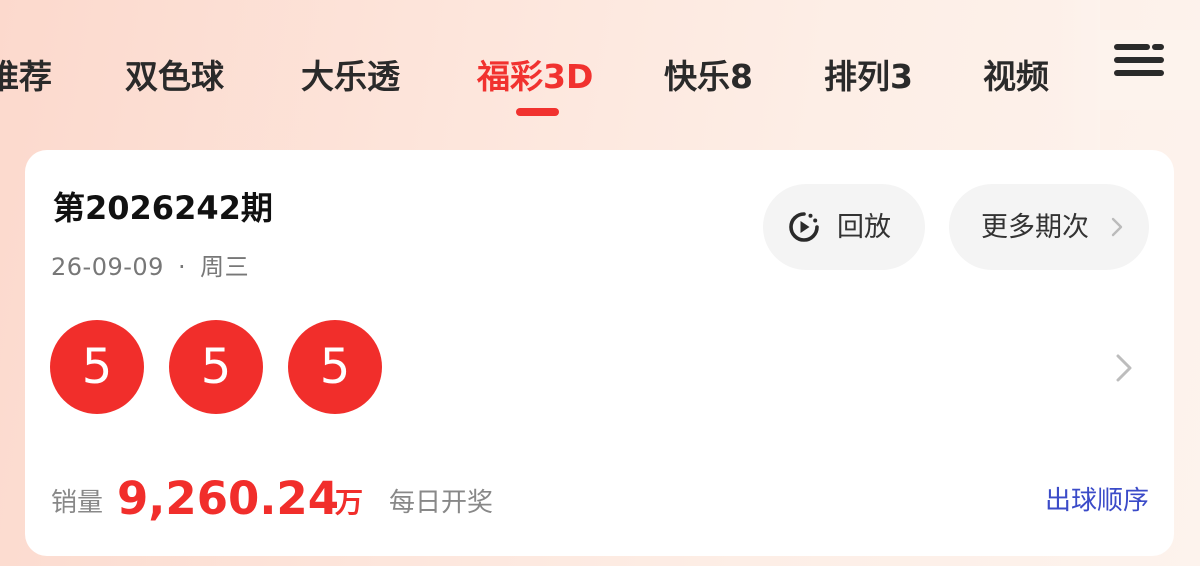 The image size is (1200, 566). I want to click on draw-frequency: 每日开奖, so click(441, 503).